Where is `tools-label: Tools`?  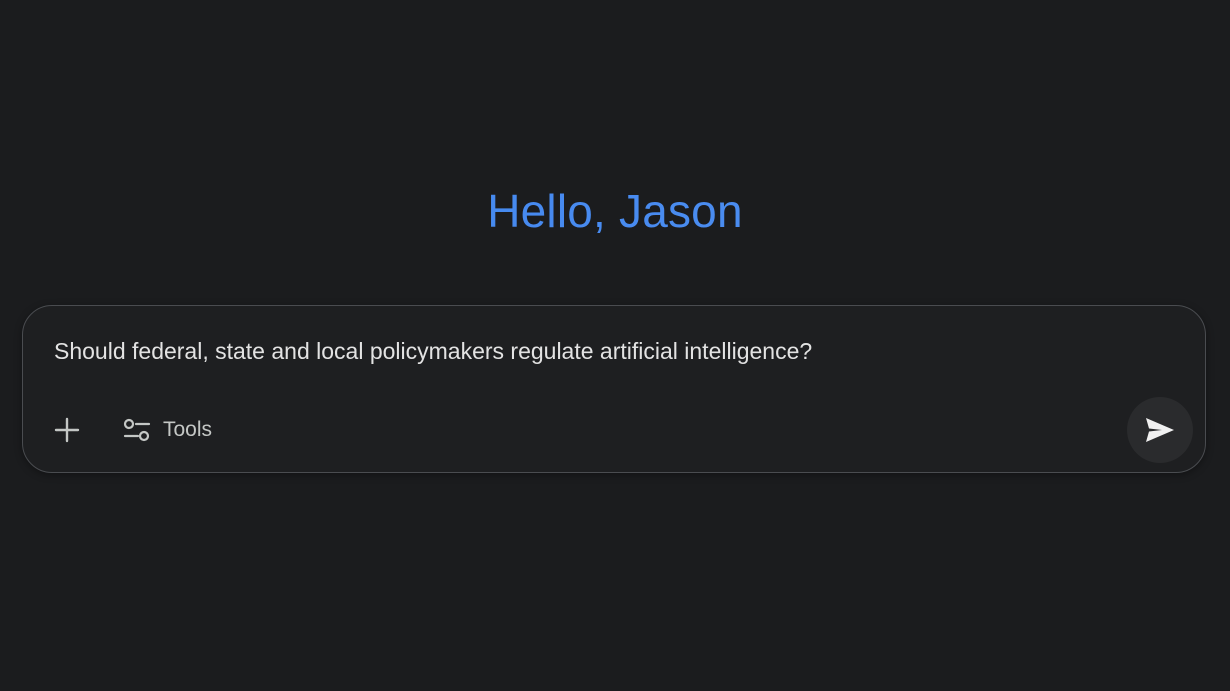 tools-label: Tools is located at coordinates (188, 429).